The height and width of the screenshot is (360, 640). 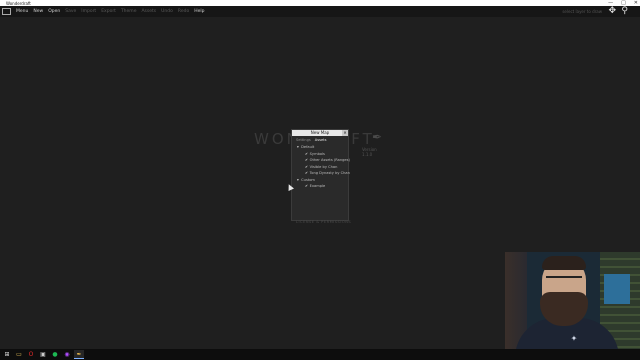 What do you see at coordinates (320, 354) in the screenshot?
I see `os-taskbar: ⊞ ▭ O ▣ ● ◉ ✒` at bounding box center [320, 354].